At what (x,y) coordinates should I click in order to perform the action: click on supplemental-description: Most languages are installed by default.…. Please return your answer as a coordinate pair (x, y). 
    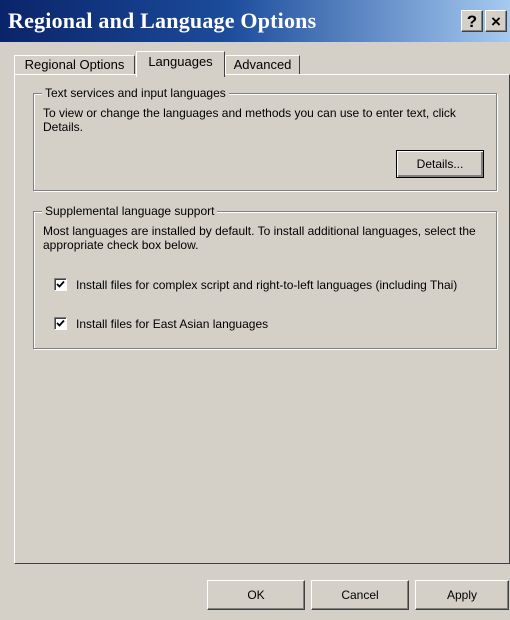
    Looking at the image, I should click on (259, 238).